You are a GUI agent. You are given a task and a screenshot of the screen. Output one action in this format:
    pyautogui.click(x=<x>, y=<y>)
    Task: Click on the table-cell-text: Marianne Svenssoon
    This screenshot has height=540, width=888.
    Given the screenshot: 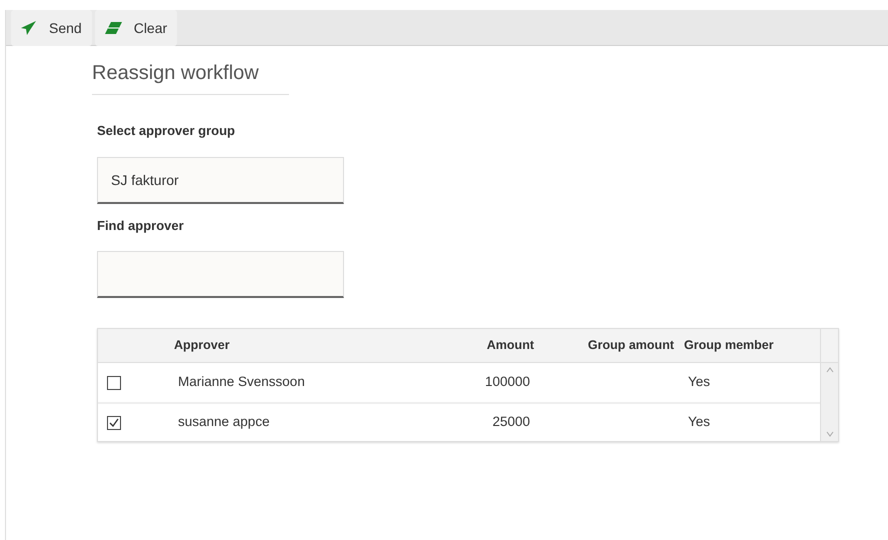 What is the action you would take?
    pyautogui.click(x=241, y=382)
    